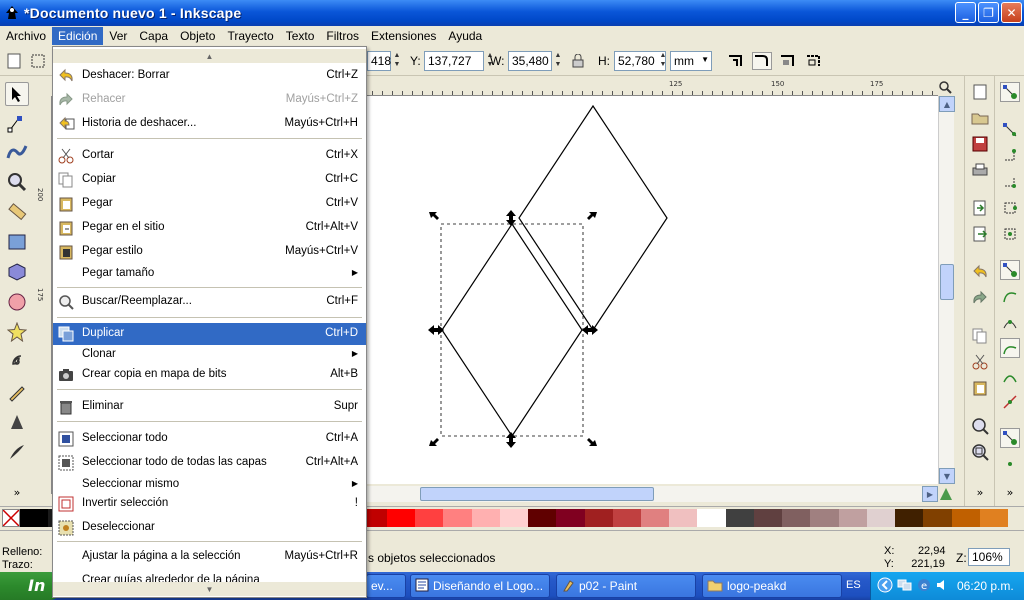 The image size is (1024, 600). Describe the element at coordinates (1010, 402) in the screenshot. I see `snap-line-midpoint-icon` at that location.